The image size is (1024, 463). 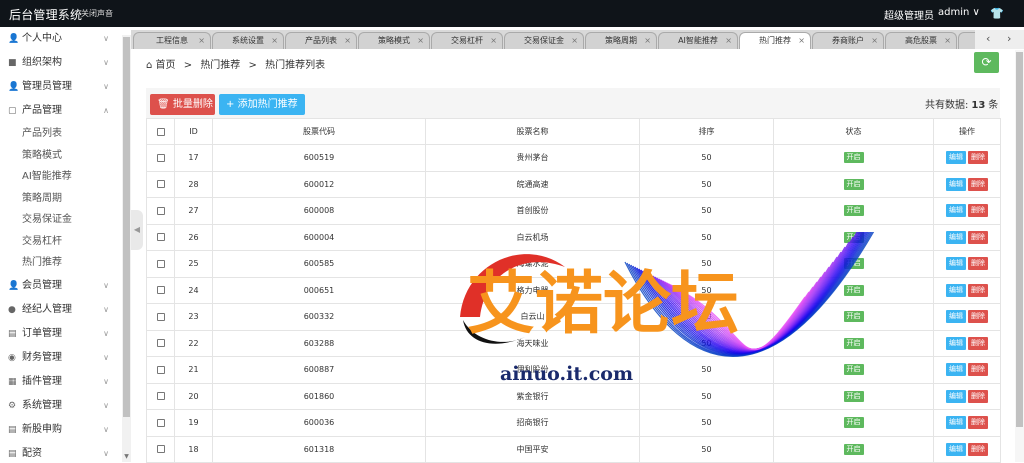 What do you see at coordinates (775, 40) in the screenshot?
I see `tab-8: 热门推荐 ×` at bounding box center [775, 40].